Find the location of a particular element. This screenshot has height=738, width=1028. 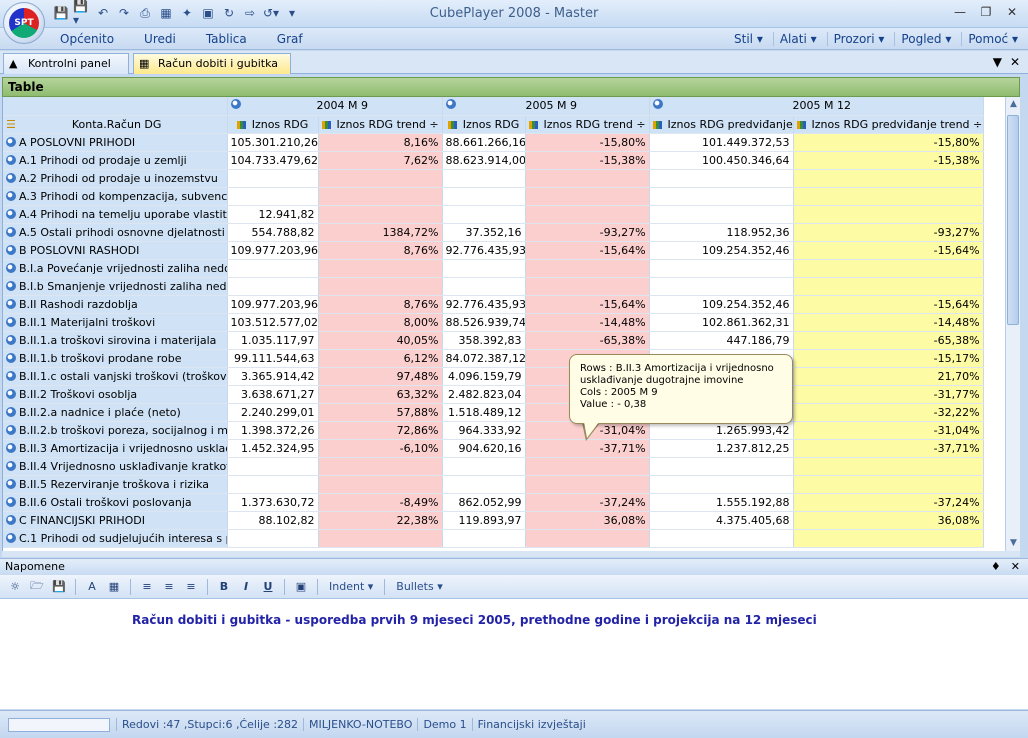

row-header: A.4 Prihodi na temelju uporabe vlastitih is located at coordinates (115, 214).